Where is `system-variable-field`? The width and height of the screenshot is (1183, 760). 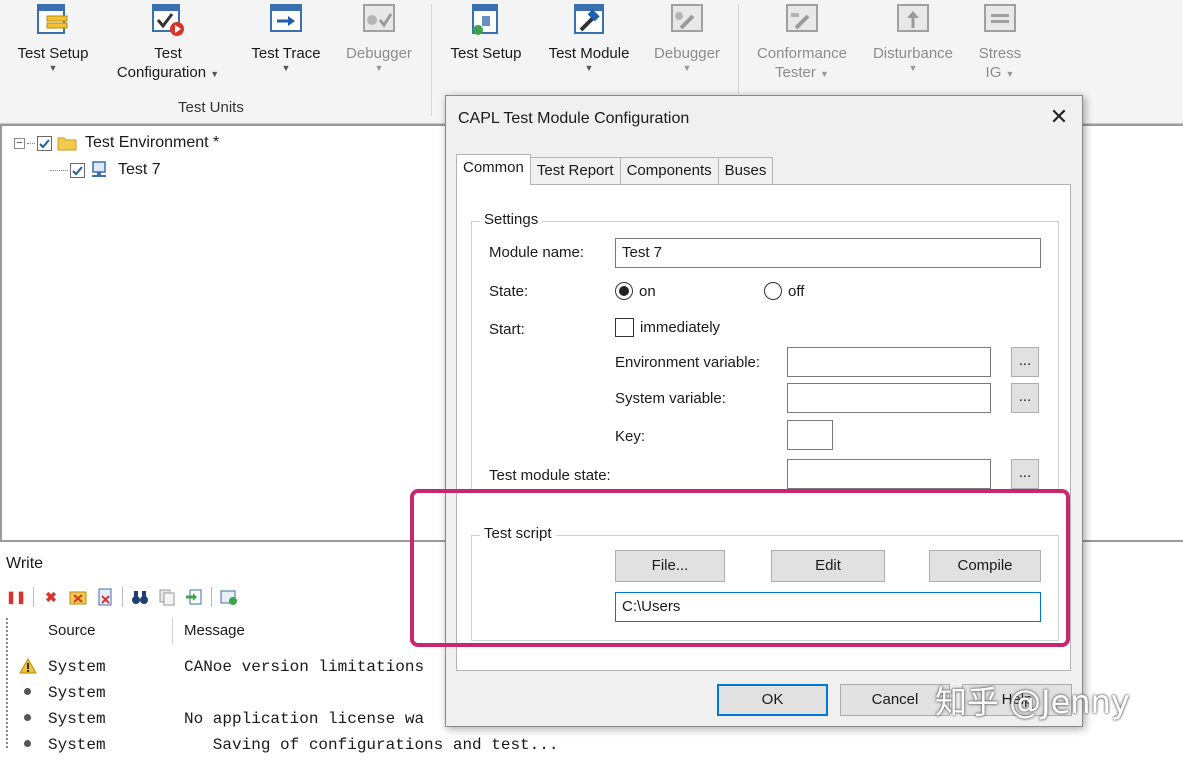 system-variable-field is located at coordinates (889, 398).